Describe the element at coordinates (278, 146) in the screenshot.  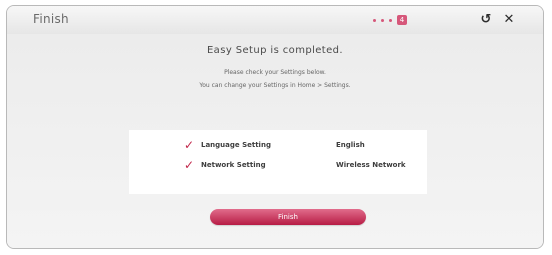
I see `language-setting-row: ✓ Language Setting English` at that location.